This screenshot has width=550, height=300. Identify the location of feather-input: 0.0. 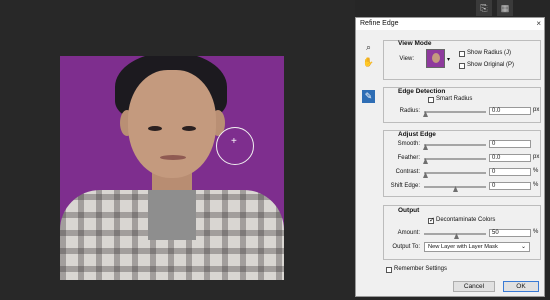
(510, 158).